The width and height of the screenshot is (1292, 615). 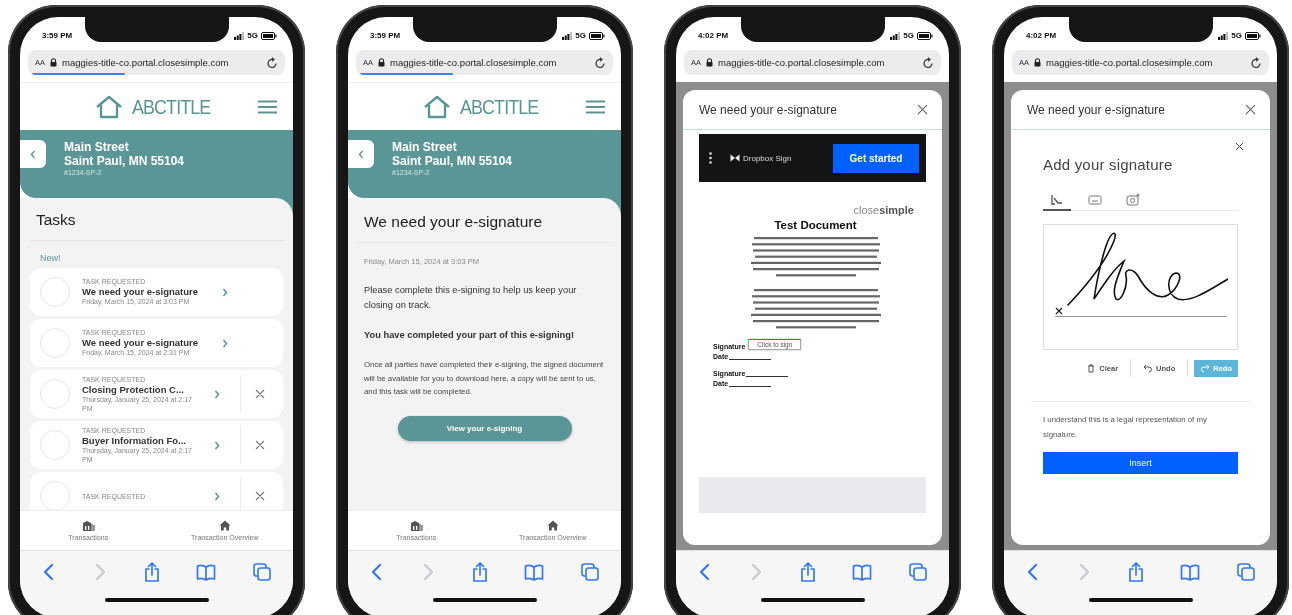 What do you see at coordinates (1095, 199) in the screenshot?
I see `keyboard-icon` at bounding box center [1095, 199].